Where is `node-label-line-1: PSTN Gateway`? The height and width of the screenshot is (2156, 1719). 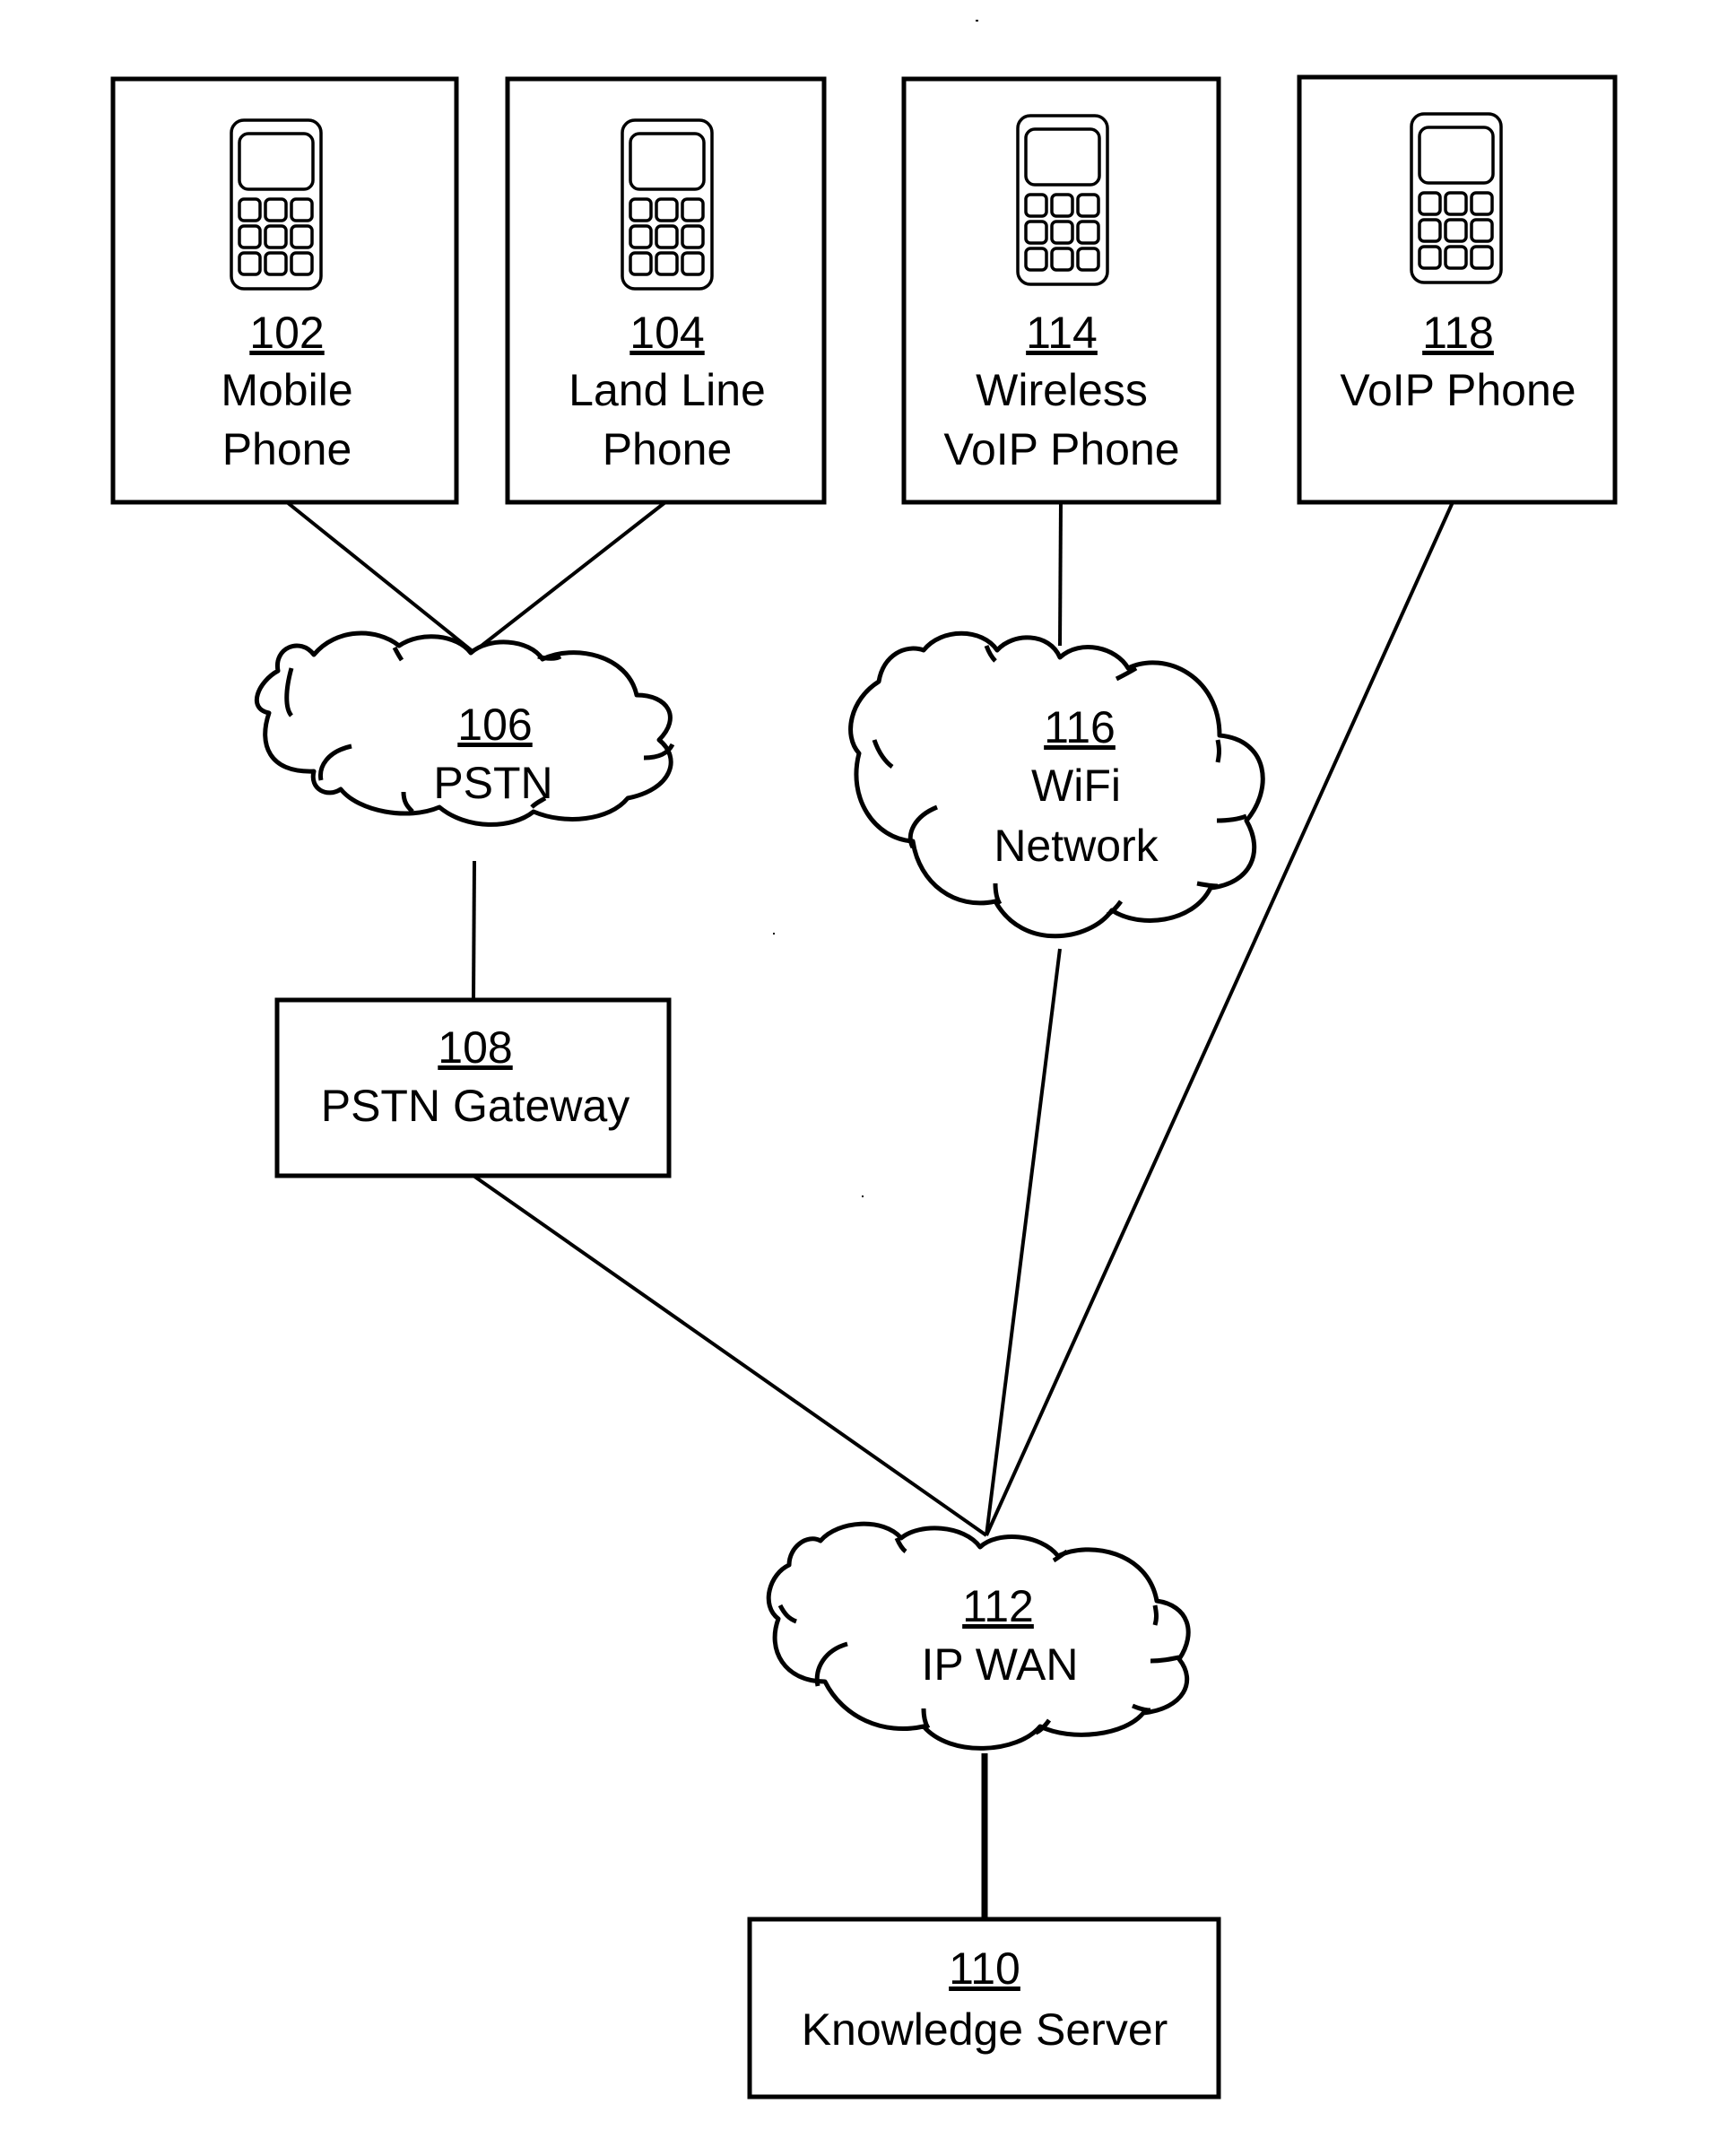 node-label-line-1: PSTN Gateway is located at coordinates (475, 1106).